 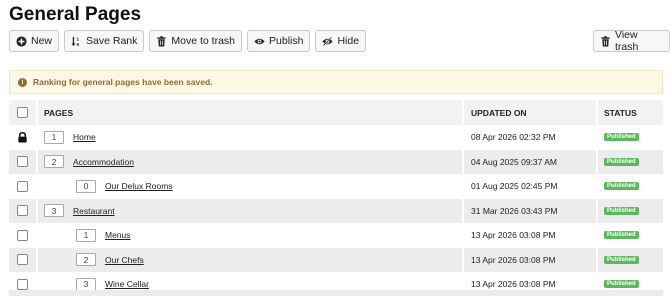 I want to click on svg-text: 1, so click(x=78, y=38).